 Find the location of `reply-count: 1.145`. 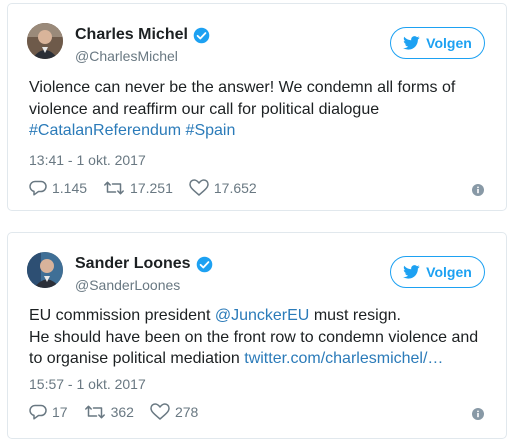

reply-count: 1.145 is located at coordinates (70, 187).